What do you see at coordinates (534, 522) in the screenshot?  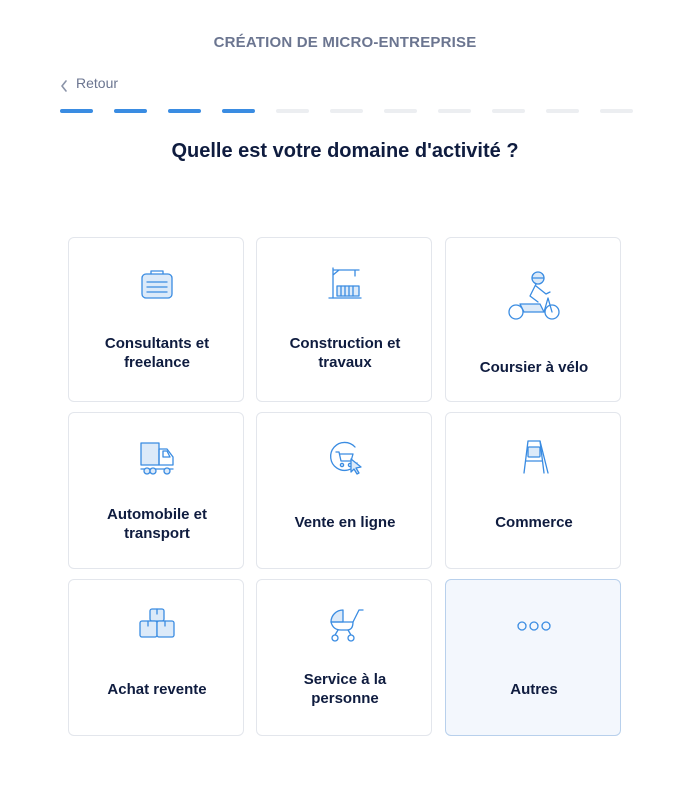 I see `option-label: Commerce` at bounding box center [534, 522].